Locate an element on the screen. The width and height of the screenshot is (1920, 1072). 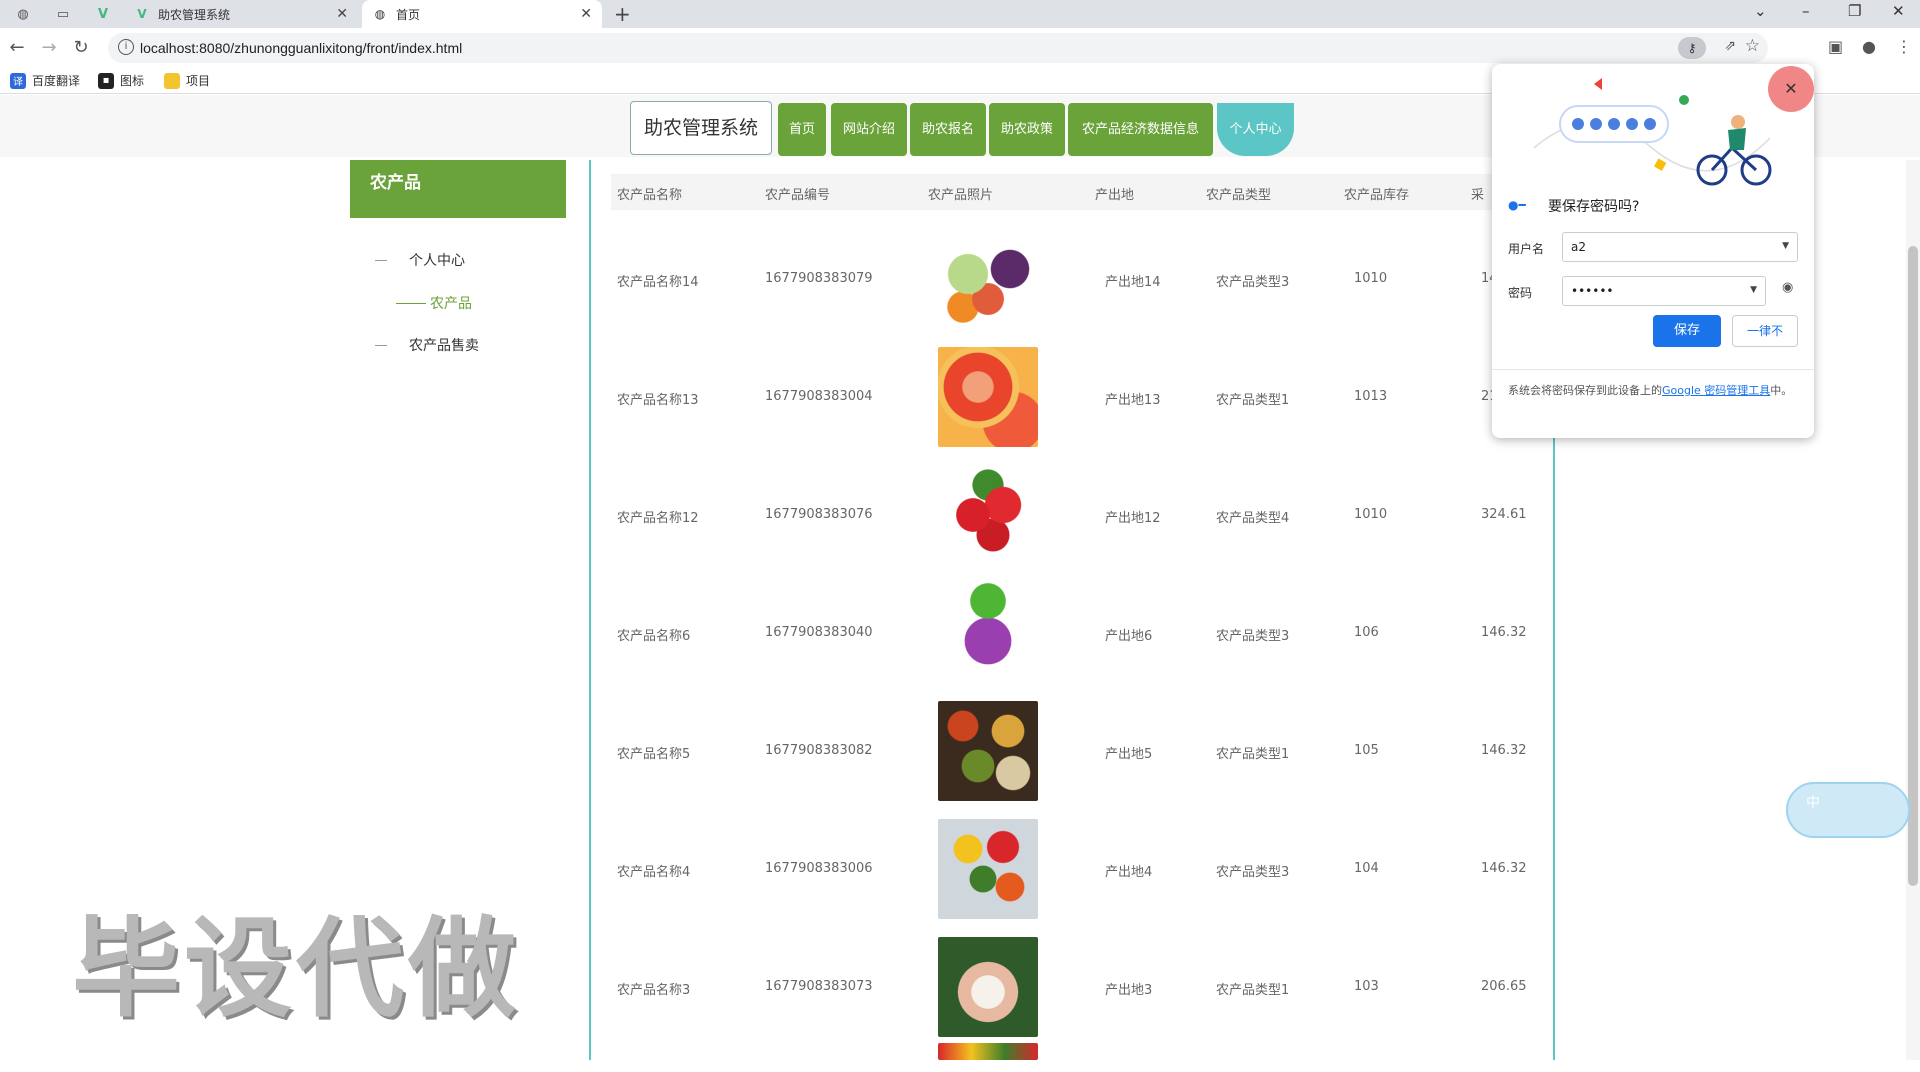
eye-icon: ◉ is located at coordinates (1787, 287).